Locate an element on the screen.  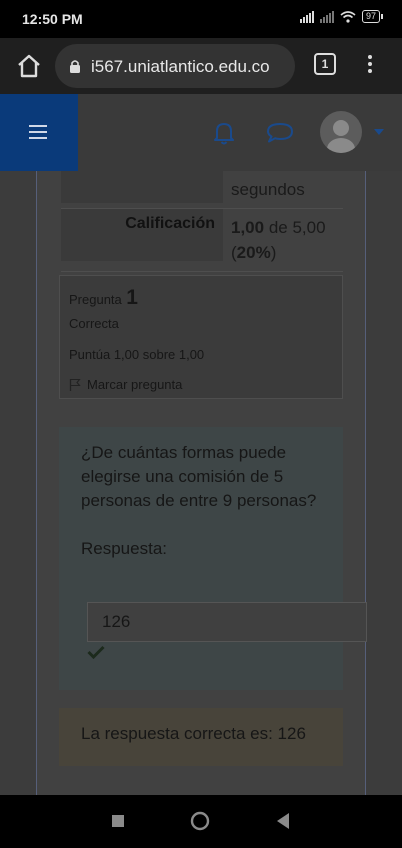
flag-label: Marcar pregunta is located at coordinates (135, 384).